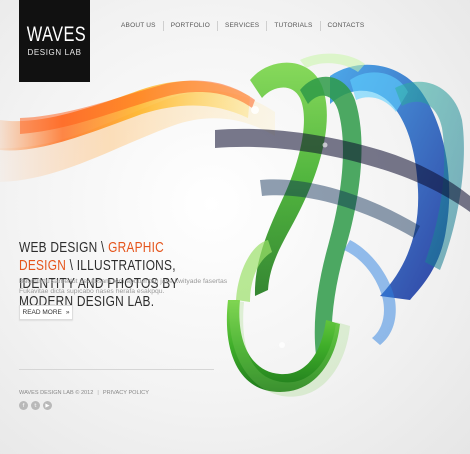 The image size is (470, 454). I want to click on nav-item-services: SERVICES, so click(241, 26).